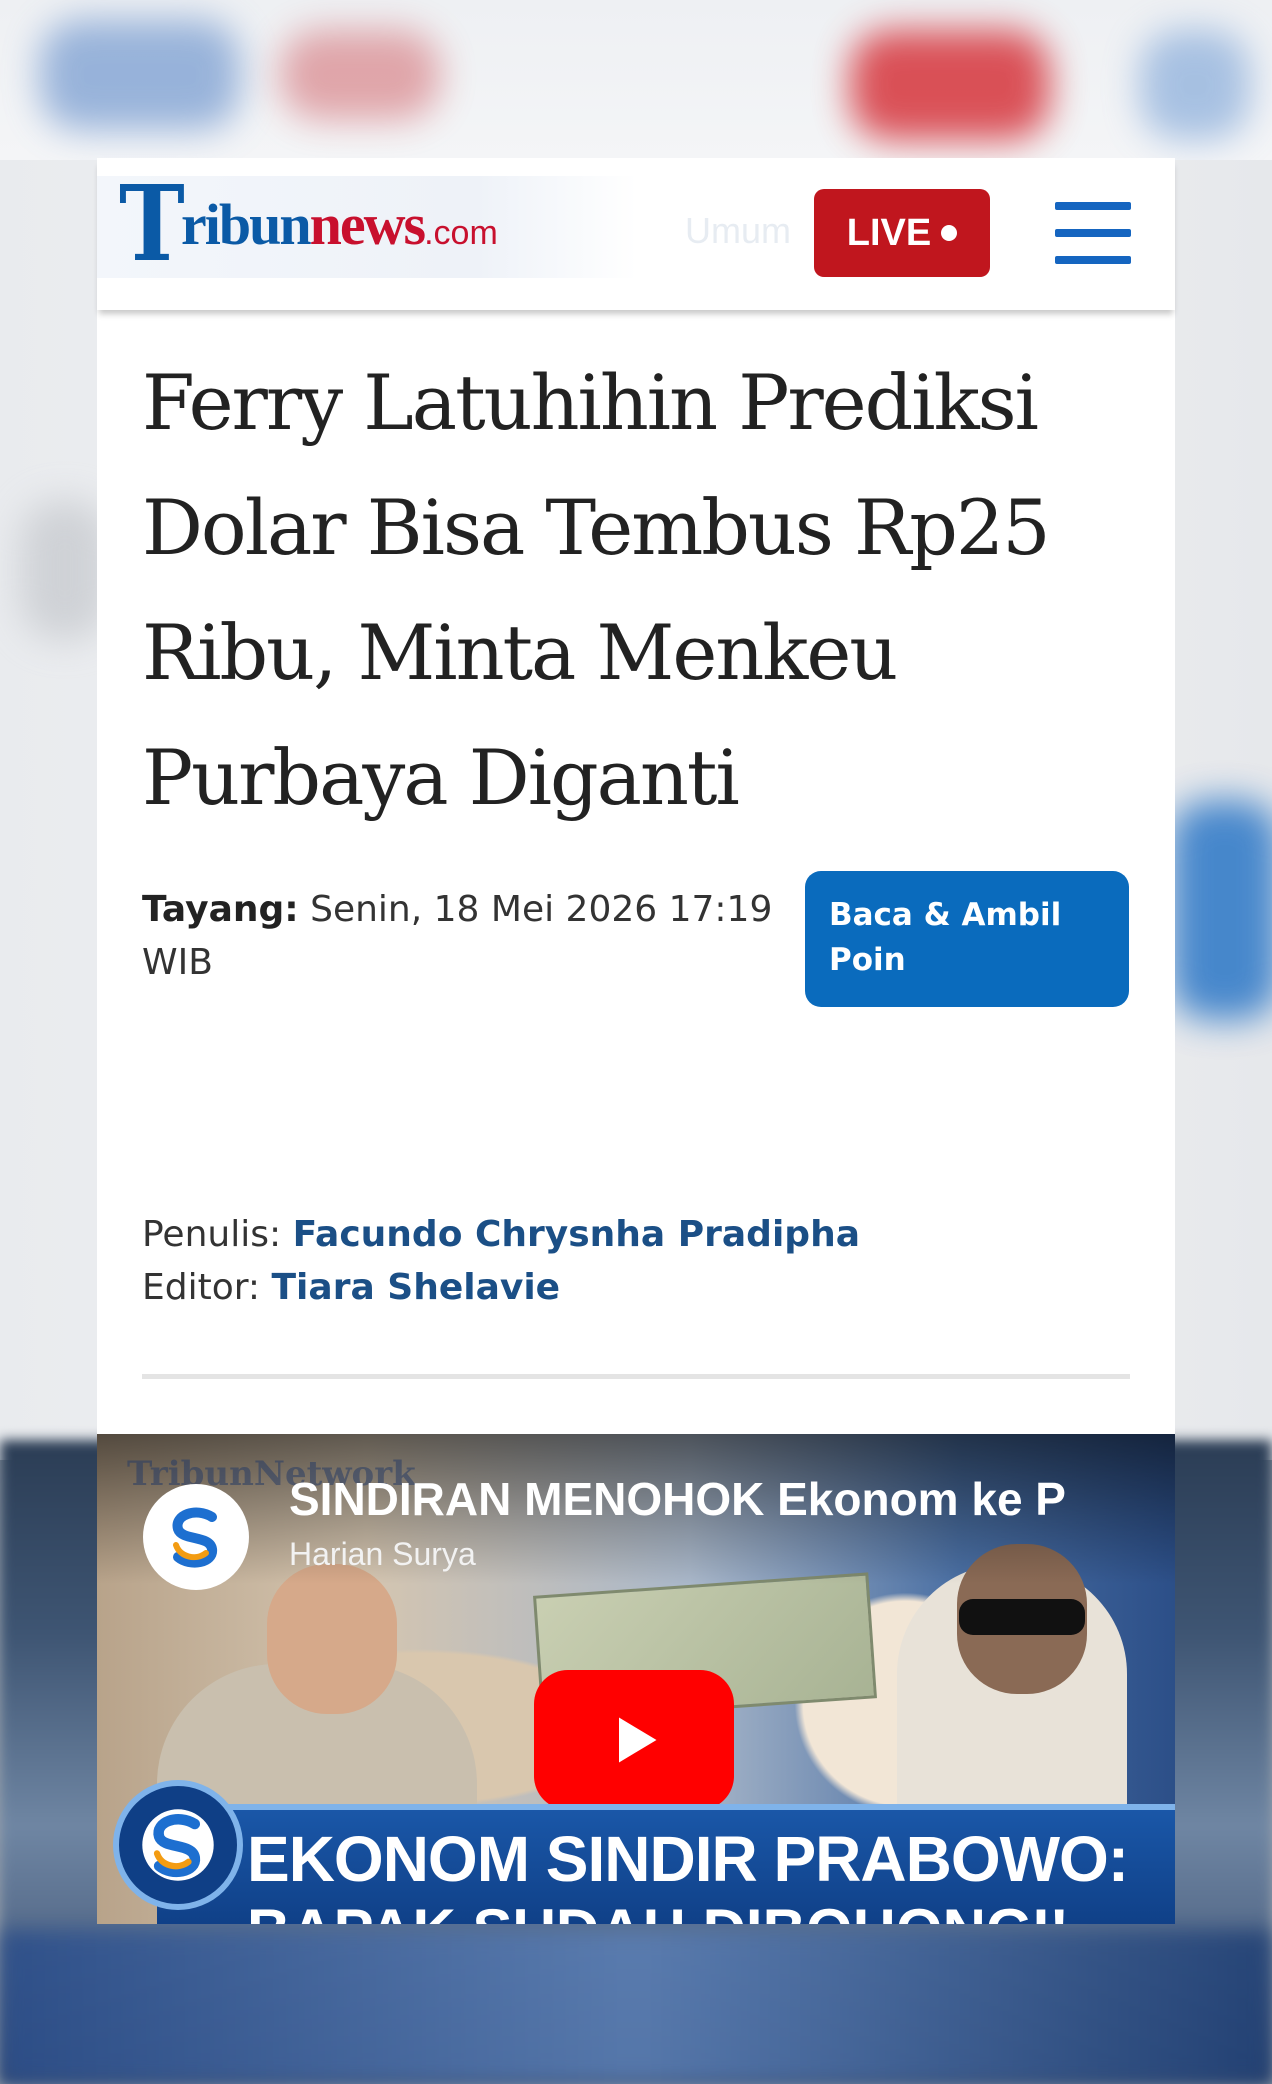  Describe the element at coordinates (220, 909) in the screenshot. I see `publish-label: Tayang:` at that location.